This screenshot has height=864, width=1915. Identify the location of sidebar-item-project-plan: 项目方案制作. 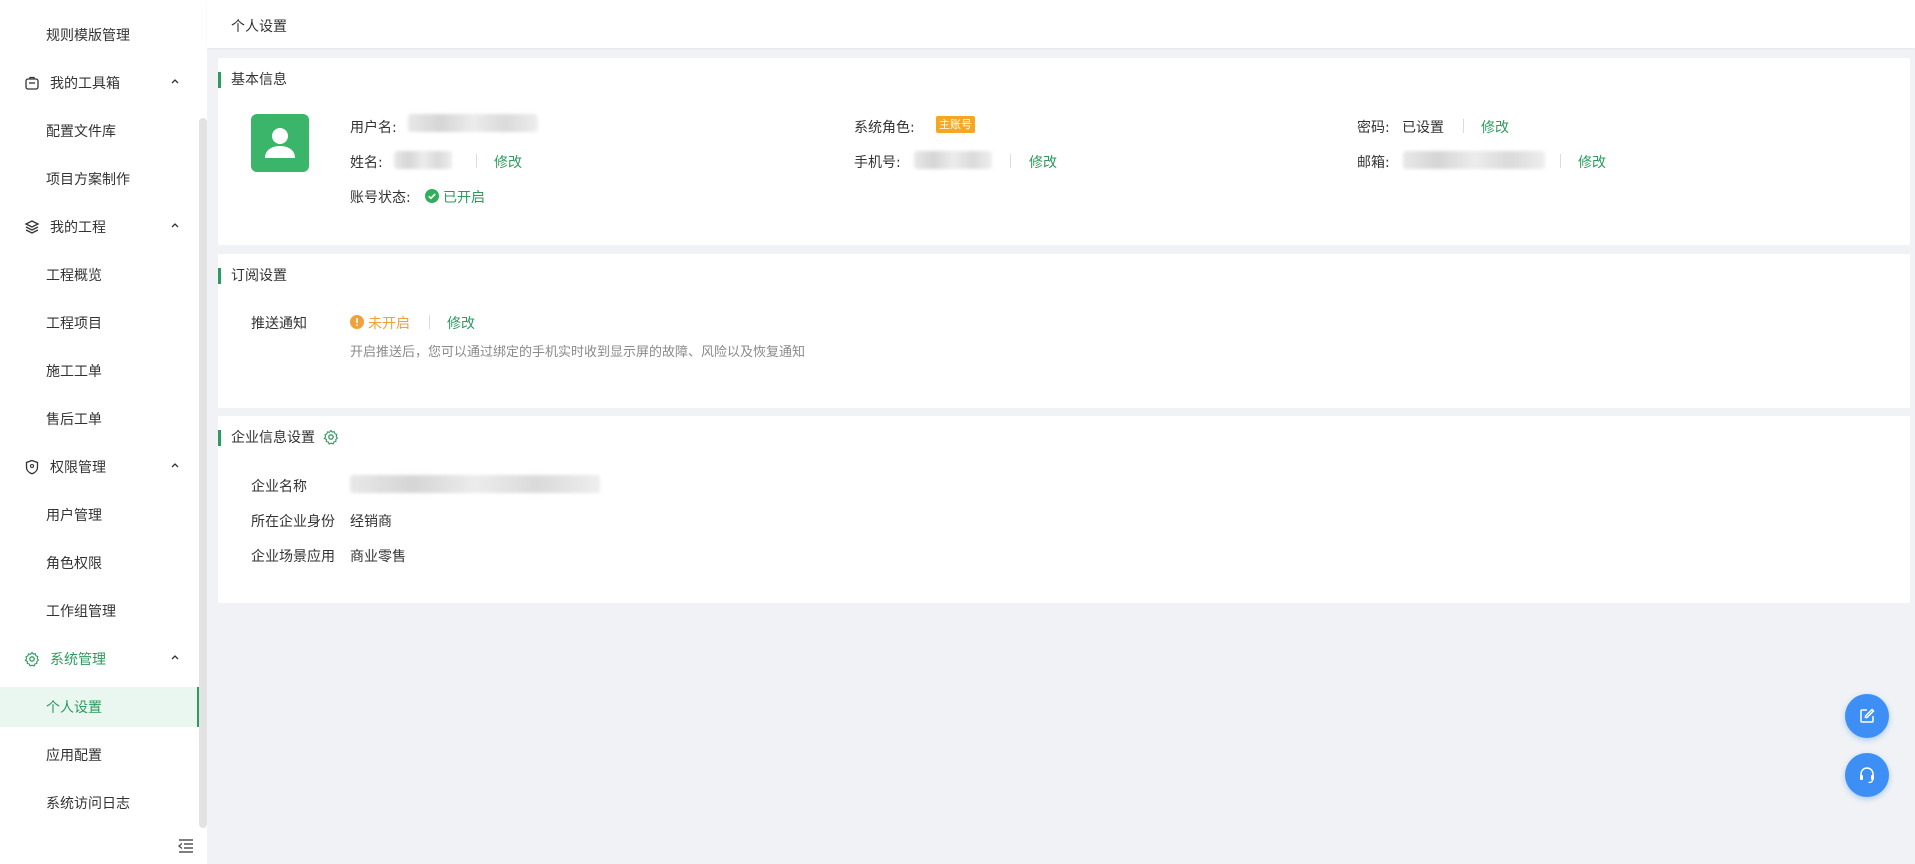
(98, 179).